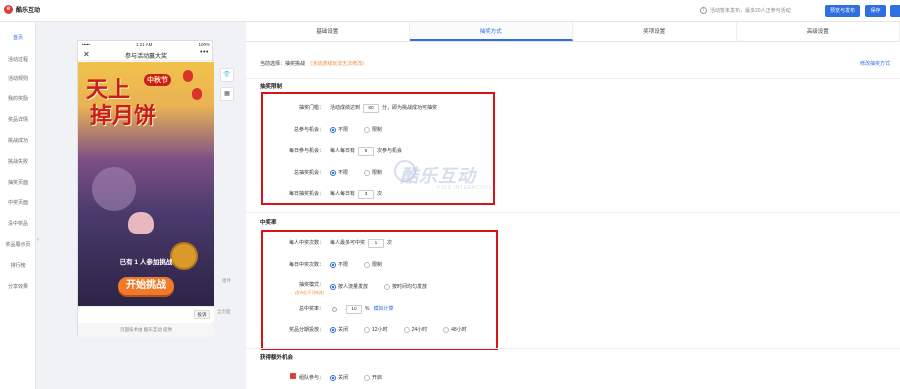 The width and height of the screenshot is (900, 389). What do you see at coordinates (114, 189) in the screenshot?
I see `moon-decoration` at bounding box center [114, 189].